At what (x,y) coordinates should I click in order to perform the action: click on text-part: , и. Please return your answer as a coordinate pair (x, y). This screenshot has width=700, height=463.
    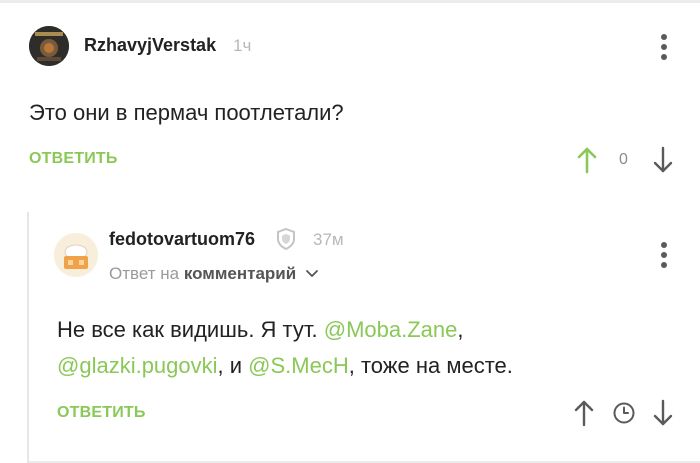
    Looking at the image, I should click on (233, 365).